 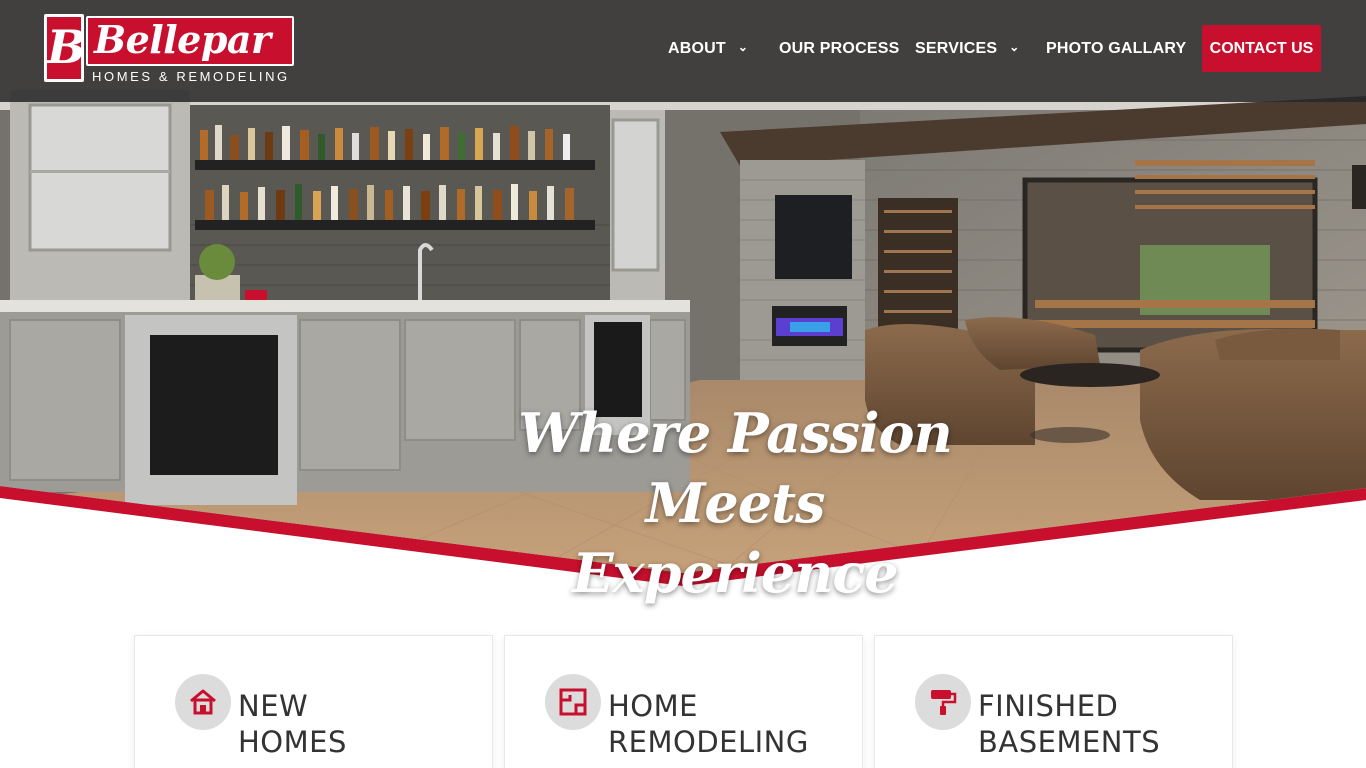 What do you see at coordinates (1048, 706) in the screenshot?
I see `service-title-line1: FINISHED` at bounding box center [1048, 706].